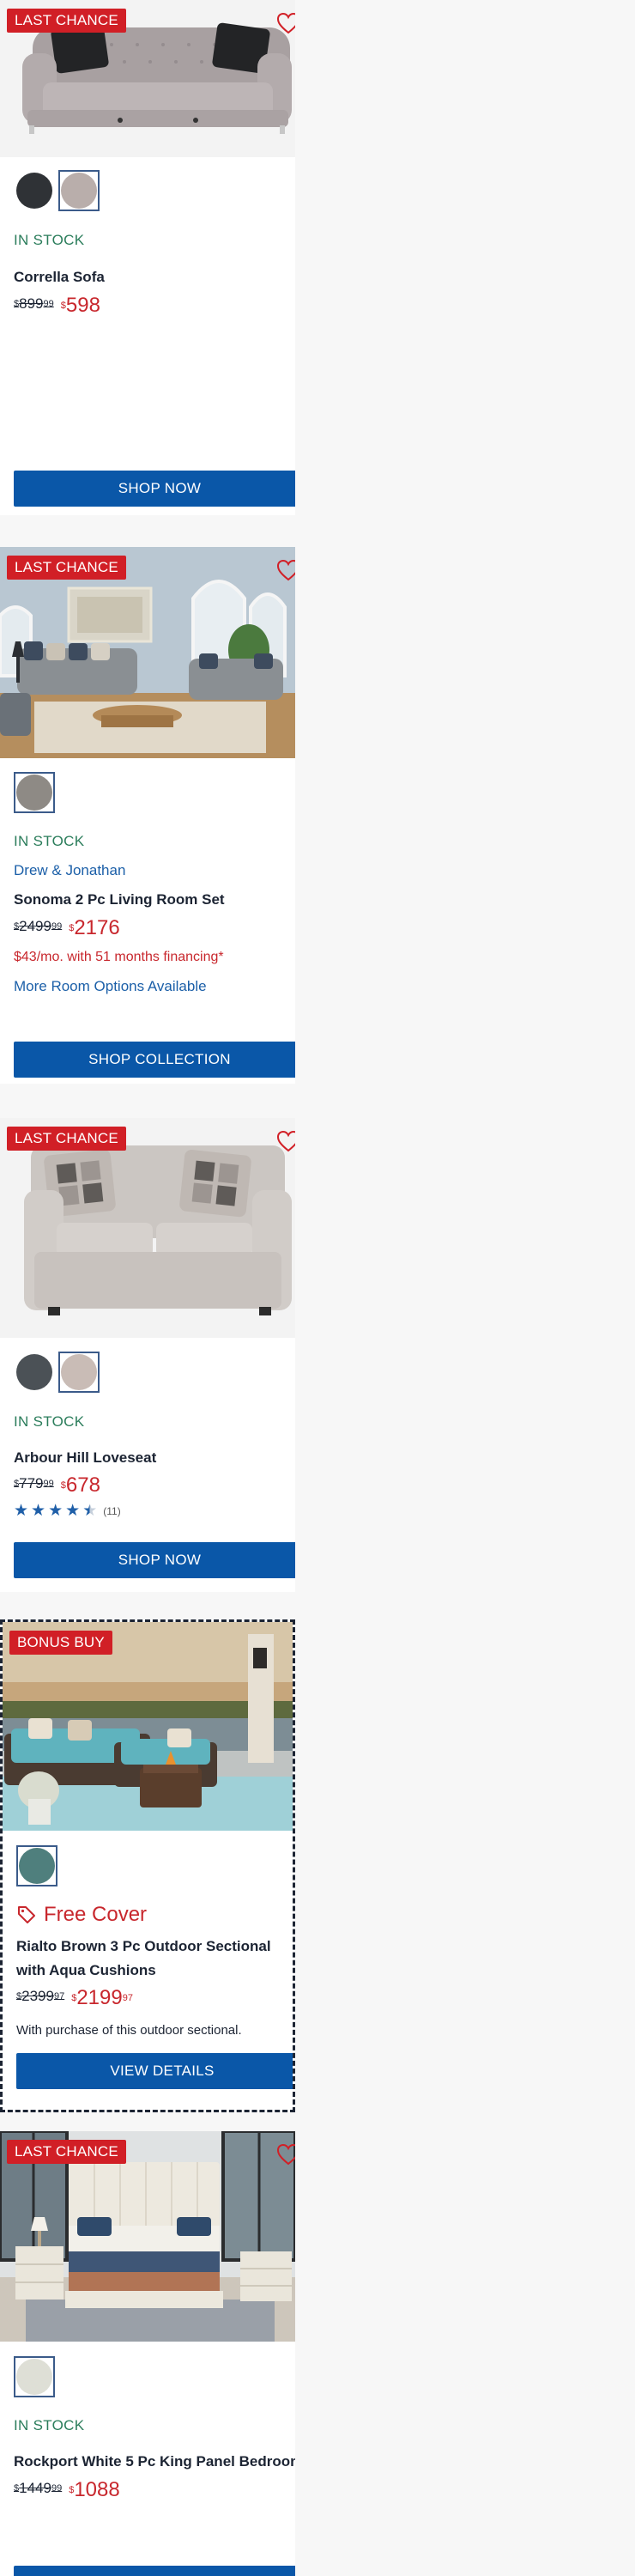 The height and width of the screenshot is (2576, 635). What do you see at coordinates (129, 2031) in the screenshot?
I see `promo-note: With purchase of this outdoor sectional.` at bounding box center [129, 2031].